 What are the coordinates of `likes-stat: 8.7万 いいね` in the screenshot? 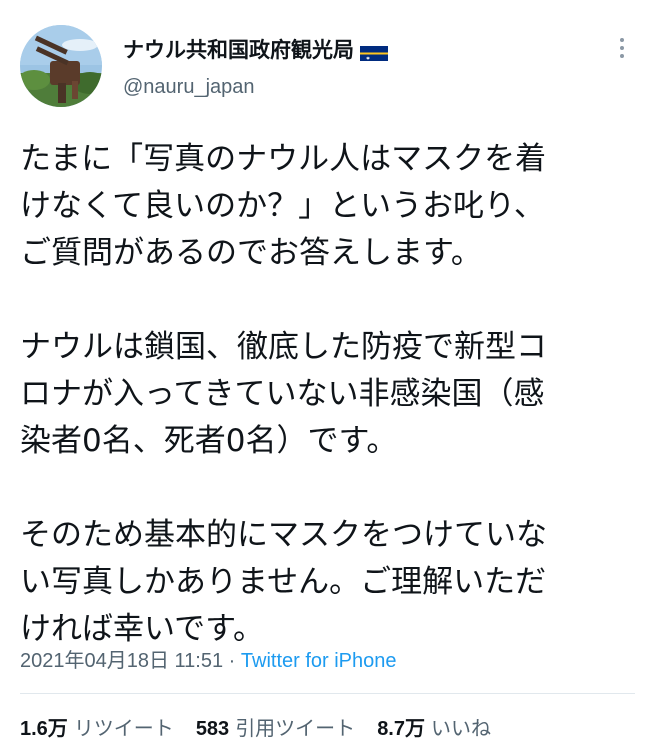 It's located at (434, 726).